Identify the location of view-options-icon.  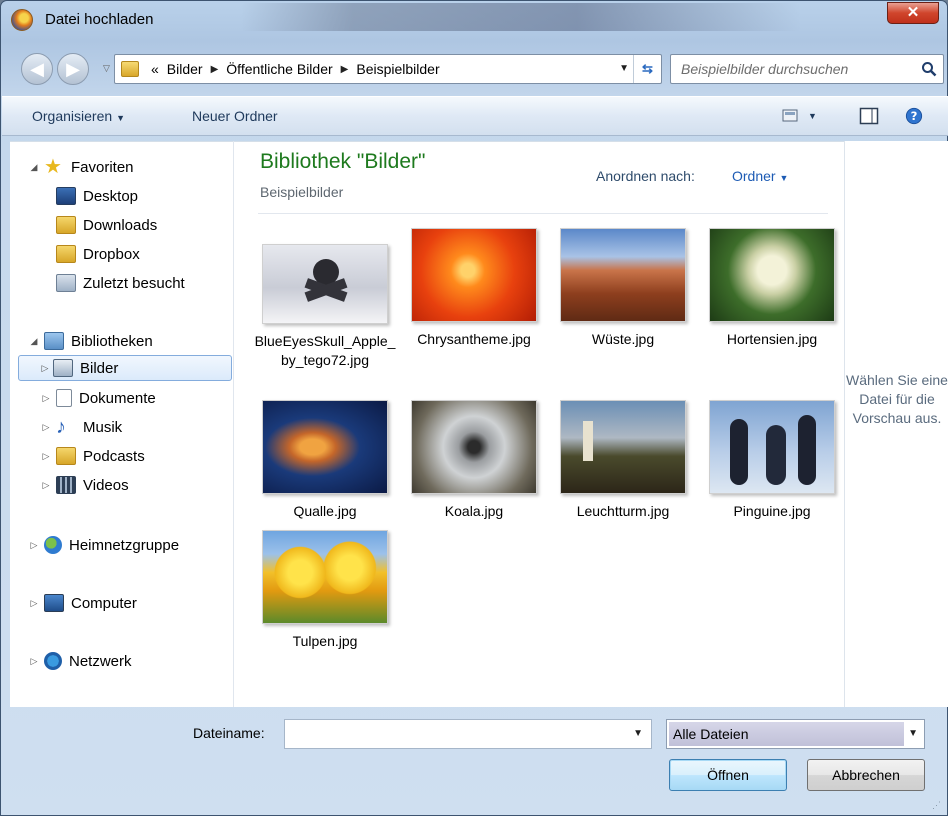
(791, 116).